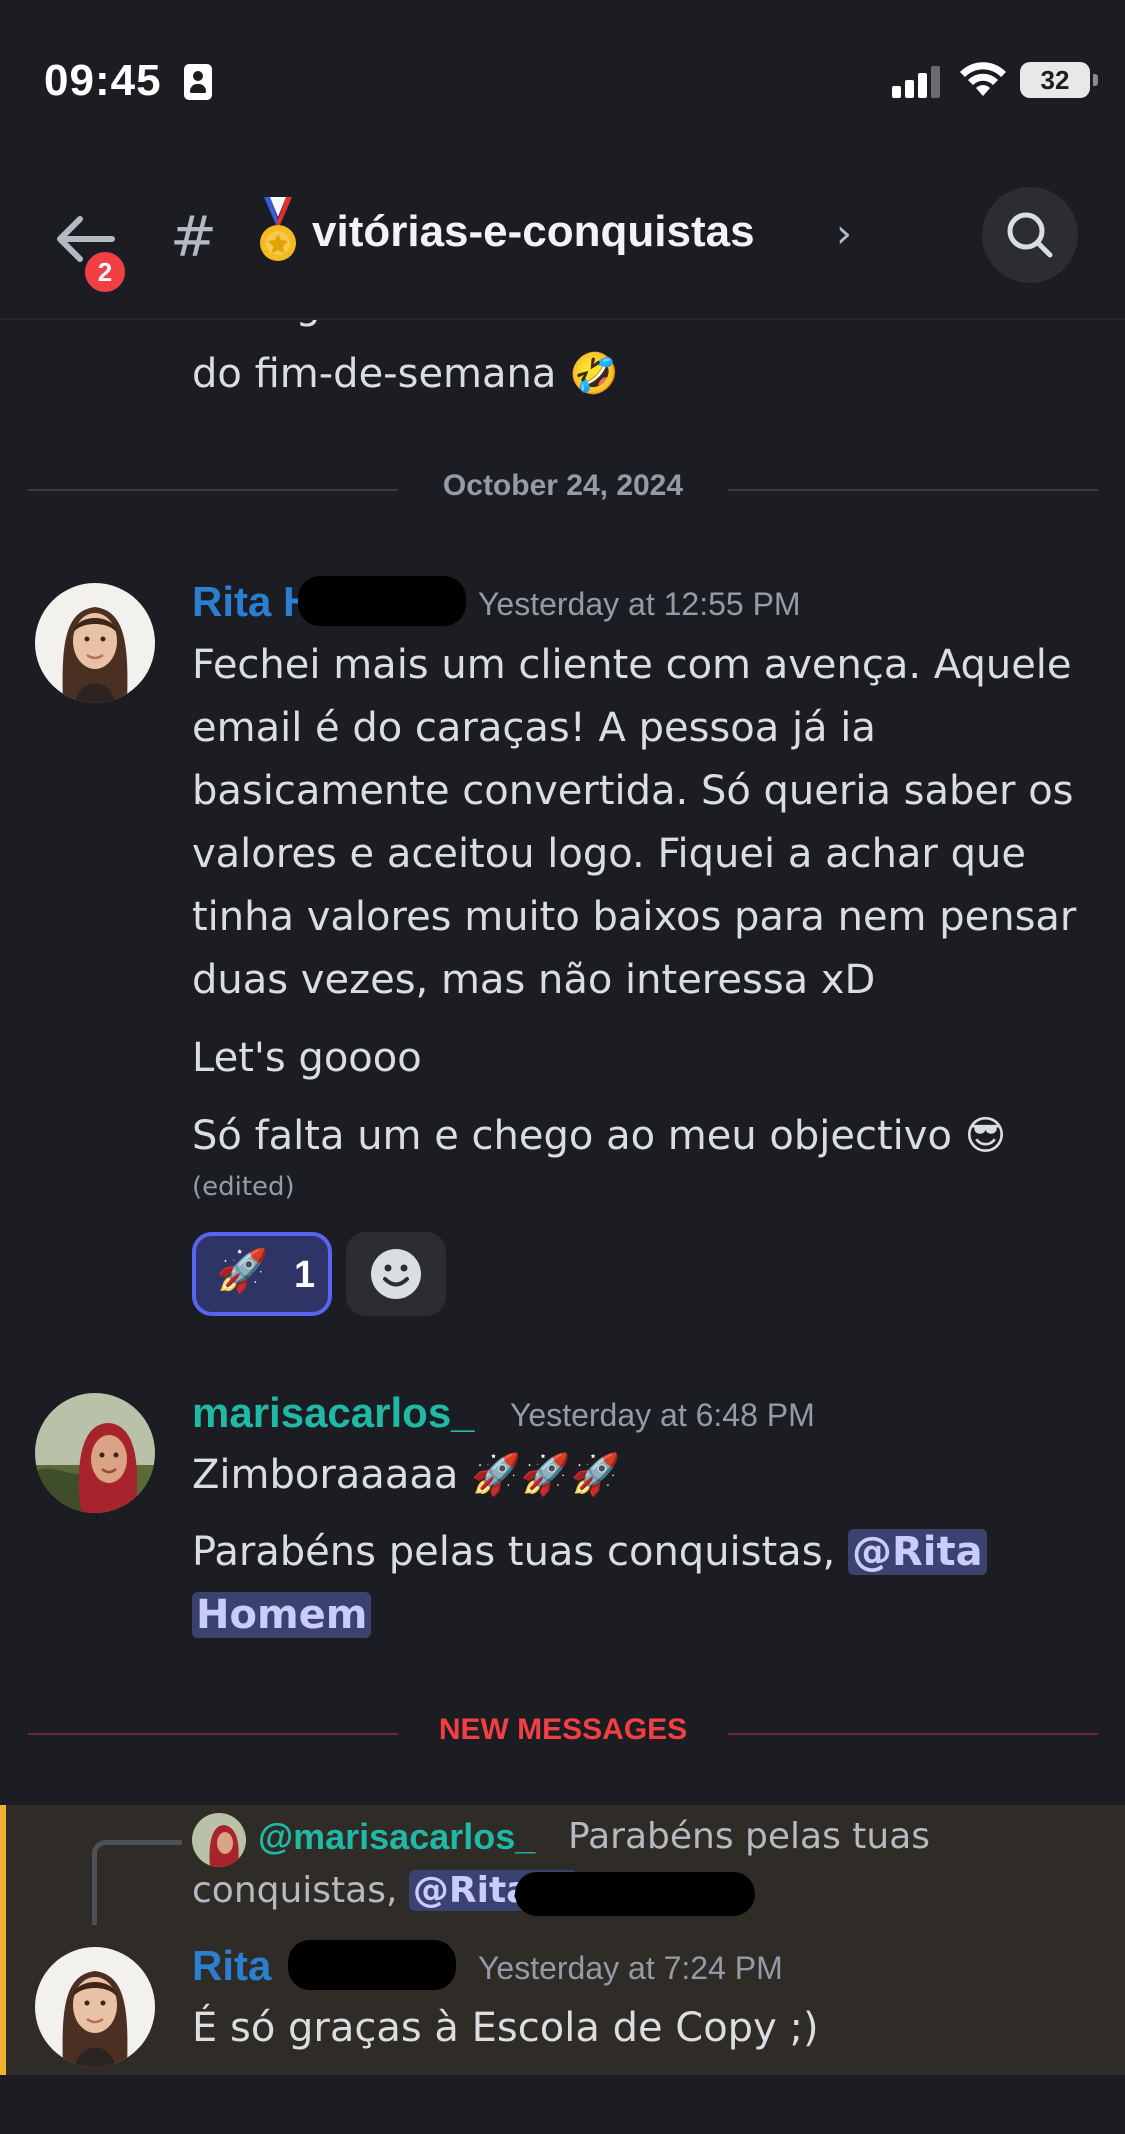  Describe the element at coordinates (231, 1966) in the screenshot. I see `message-author: Rita` at that location.